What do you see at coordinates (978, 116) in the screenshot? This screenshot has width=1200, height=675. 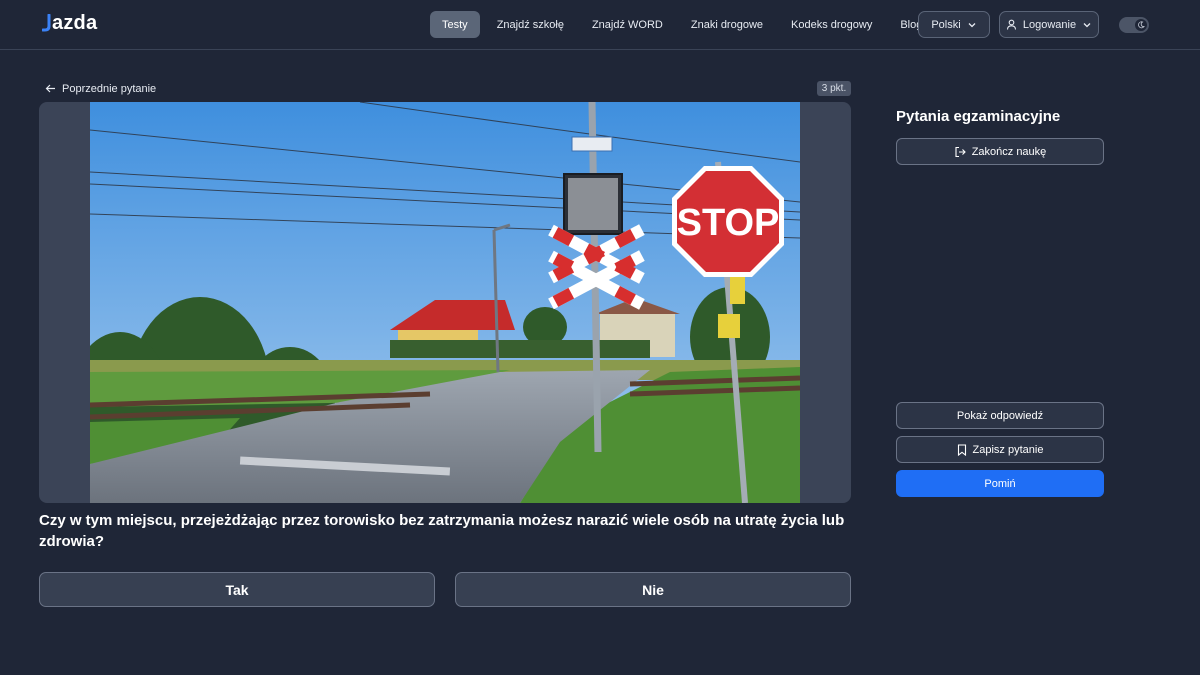 I see `sidebar-title: Pytania egzaminacyjne` at bounding box center [978, 116].